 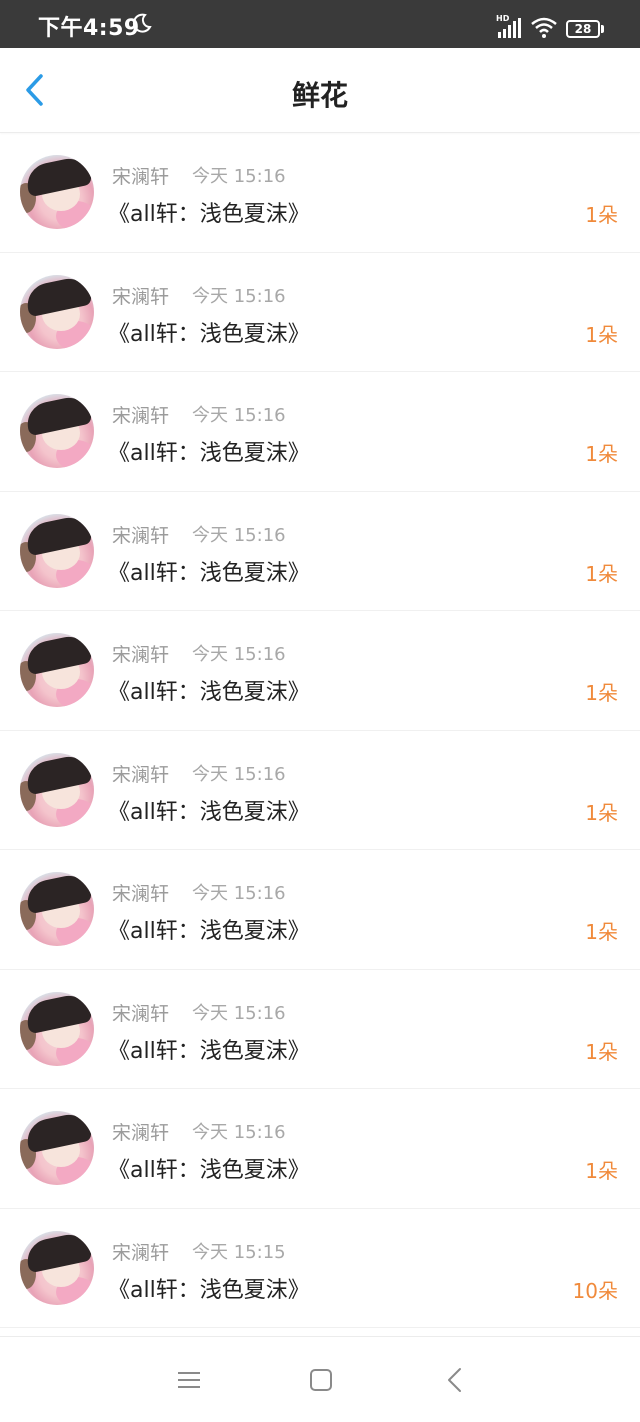 I want to click on timestamp: 今天 15:15, so click(x=239, y=1252).